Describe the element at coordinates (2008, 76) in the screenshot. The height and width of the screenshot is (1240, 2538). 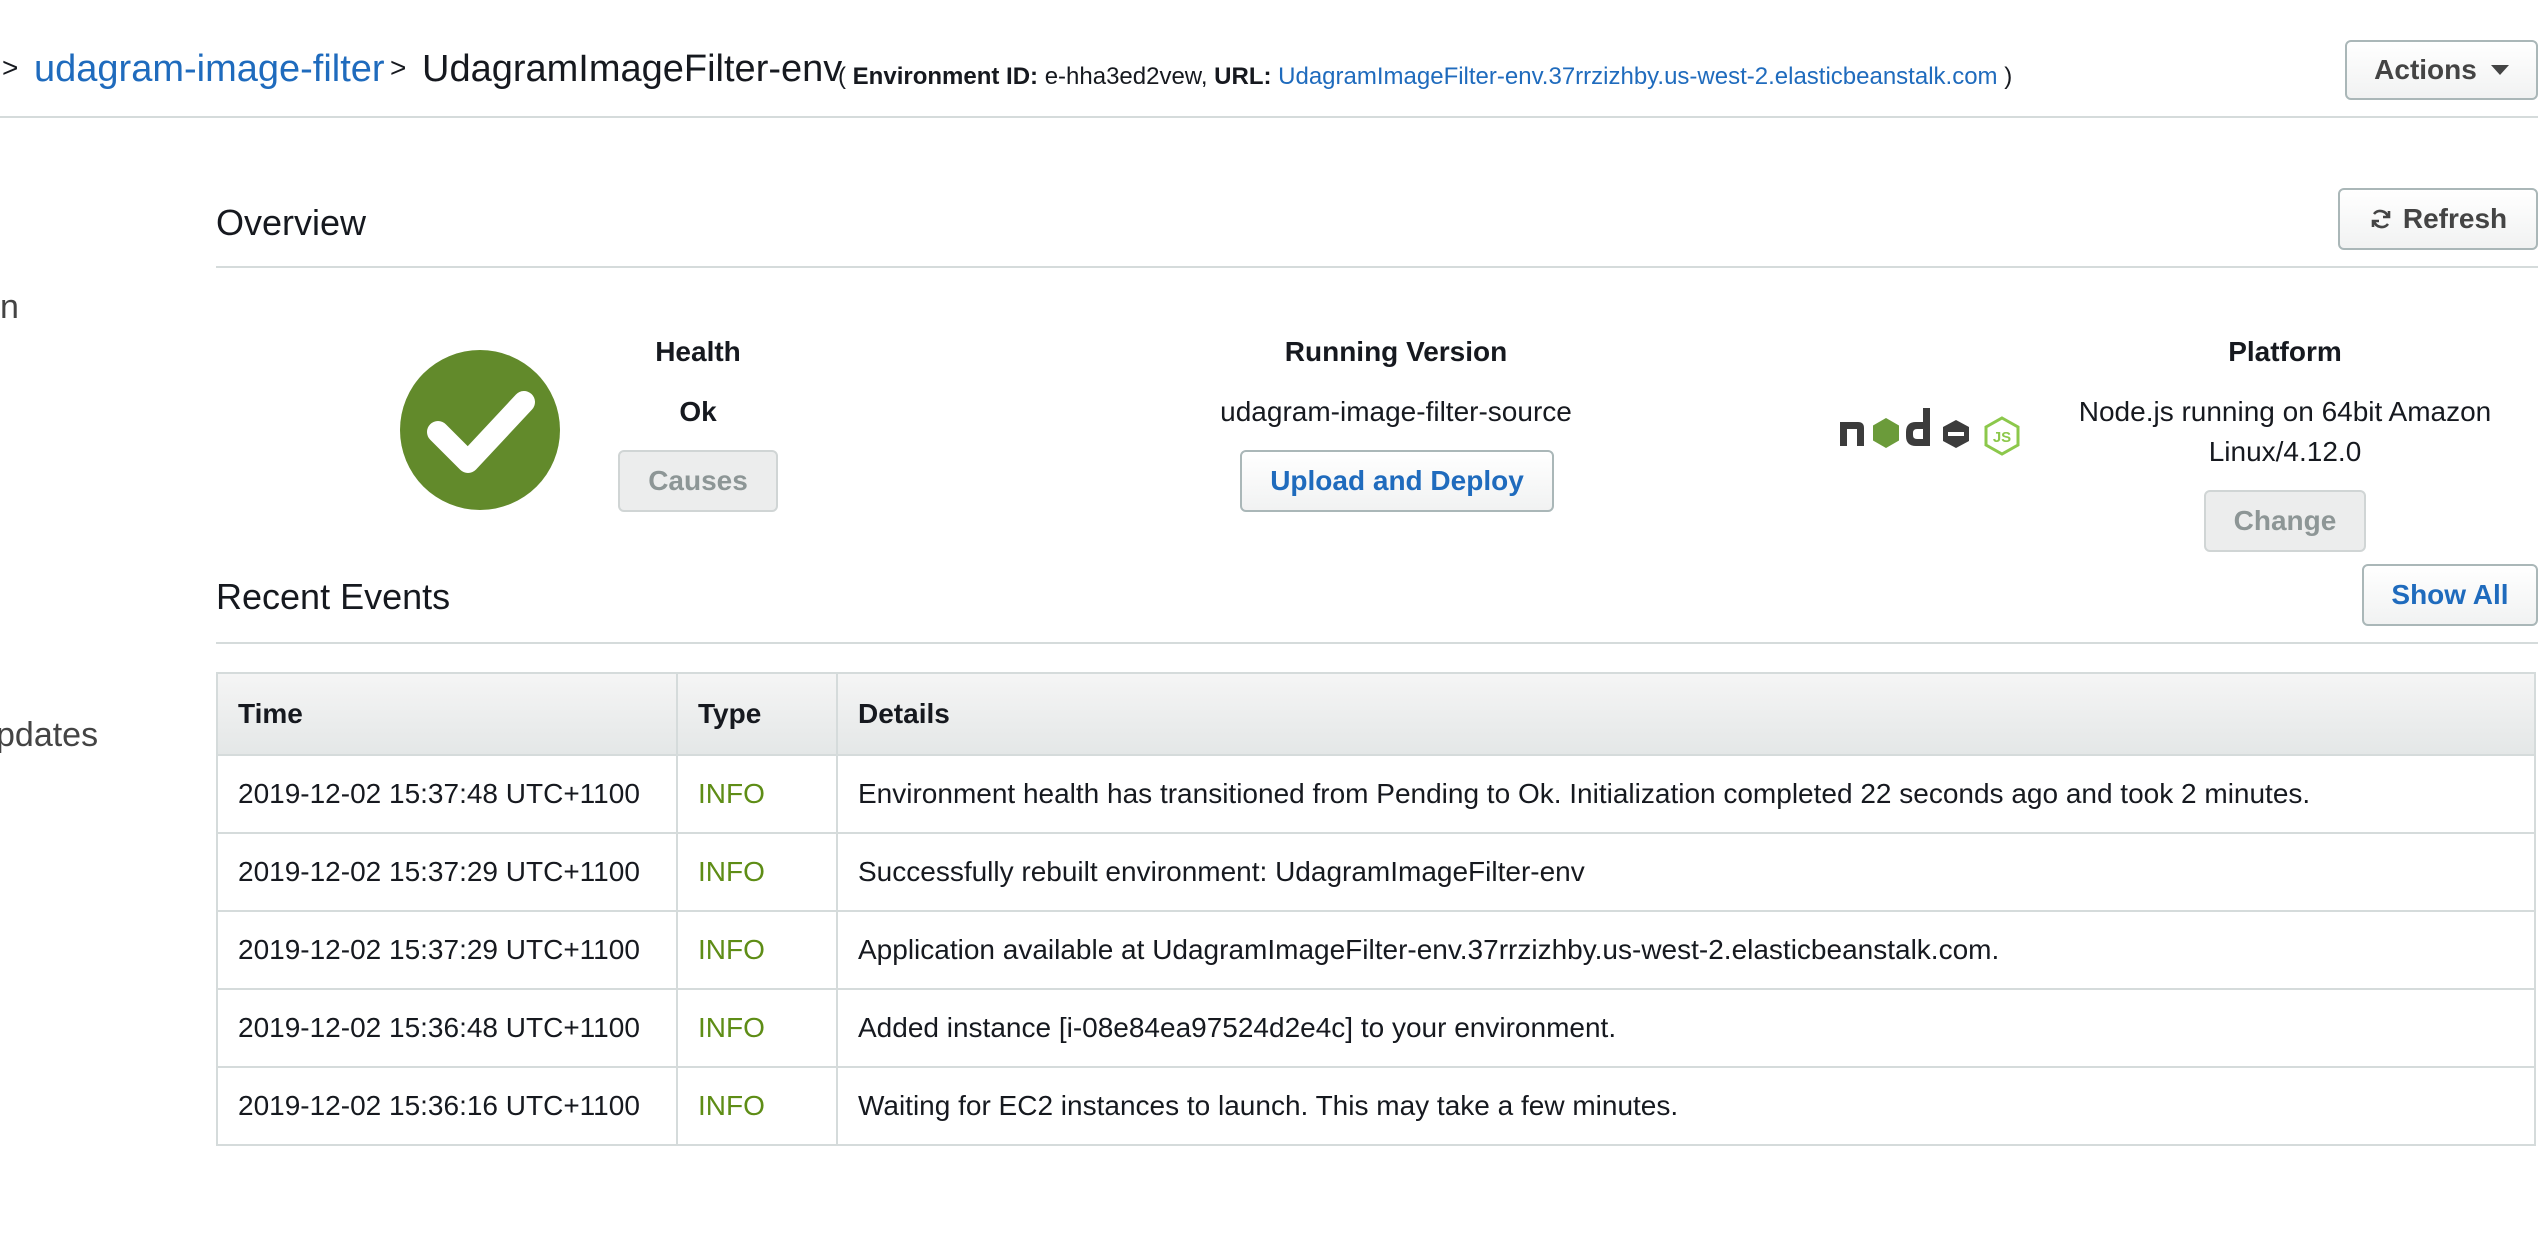
I see `close-paren: )` at that location.